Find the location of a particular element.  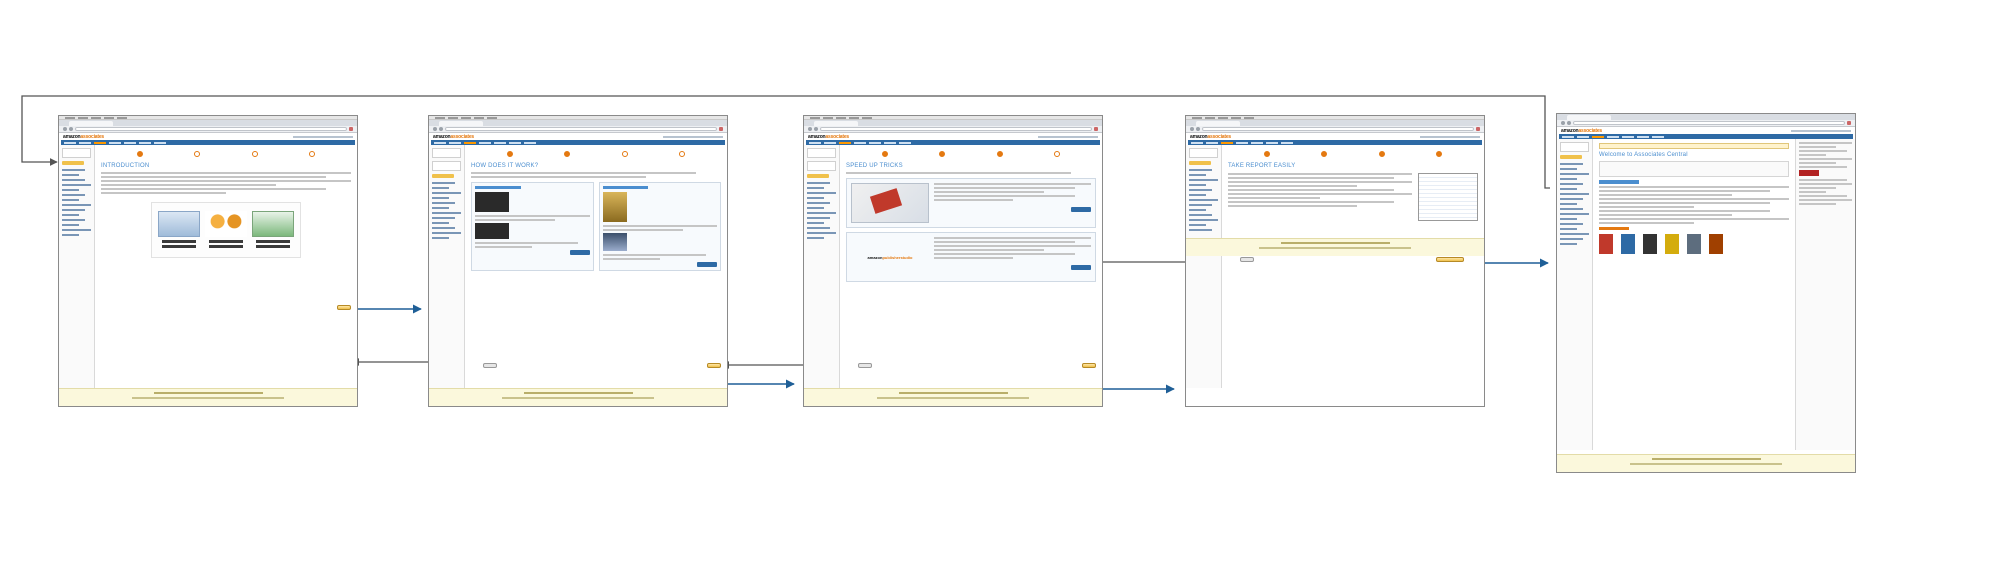

best-selling-heading is located at coordinates (1614, 228).